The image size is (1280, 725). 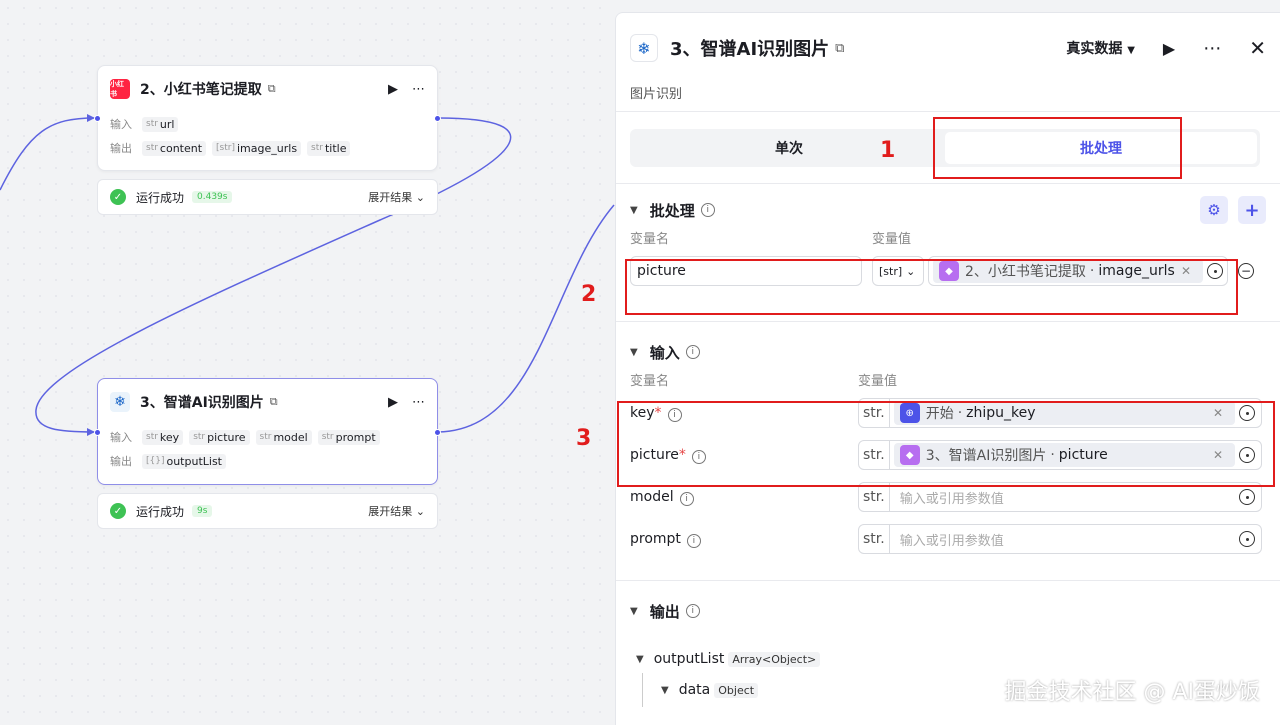 I want to click on node-title: 3、智谱AI识别图片, so click(x=202, y=403).